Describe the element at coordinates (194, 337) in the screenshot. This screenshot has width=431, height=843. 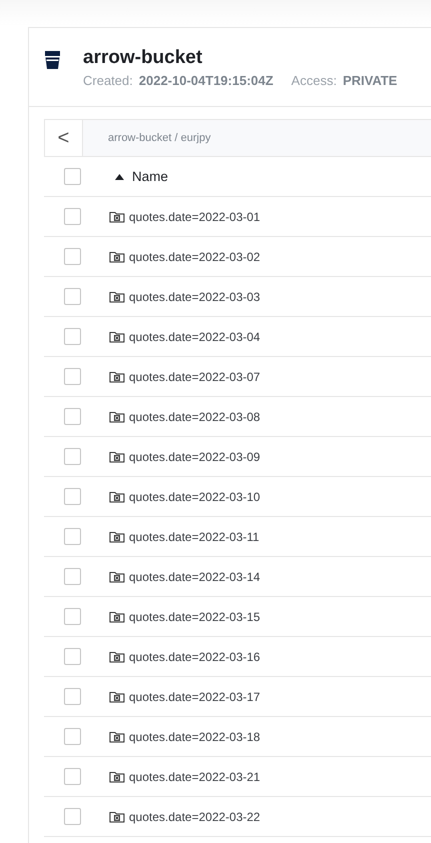
I see `folder-name: quotes.date=2022-03-04` at that location.